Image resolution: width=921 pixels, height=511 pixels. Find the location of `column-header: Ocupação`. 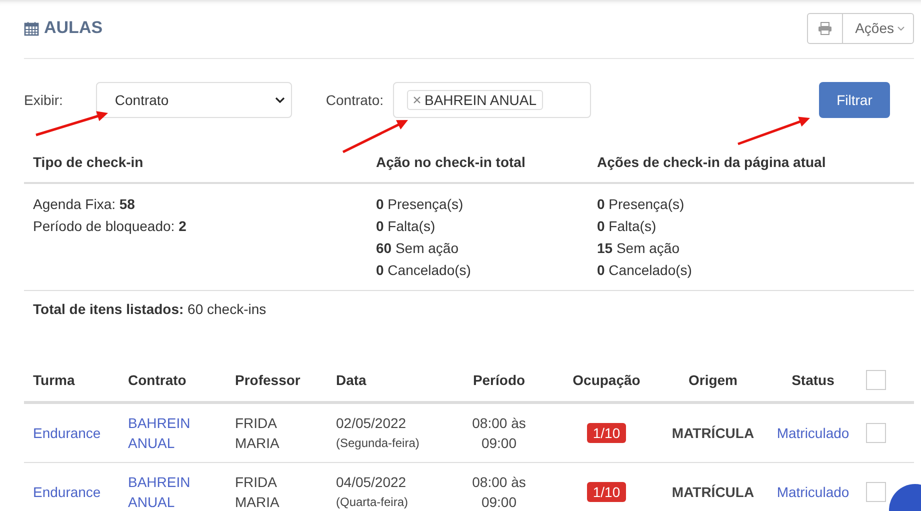

column-header: Ocupação is located at coordinates (607, 380).